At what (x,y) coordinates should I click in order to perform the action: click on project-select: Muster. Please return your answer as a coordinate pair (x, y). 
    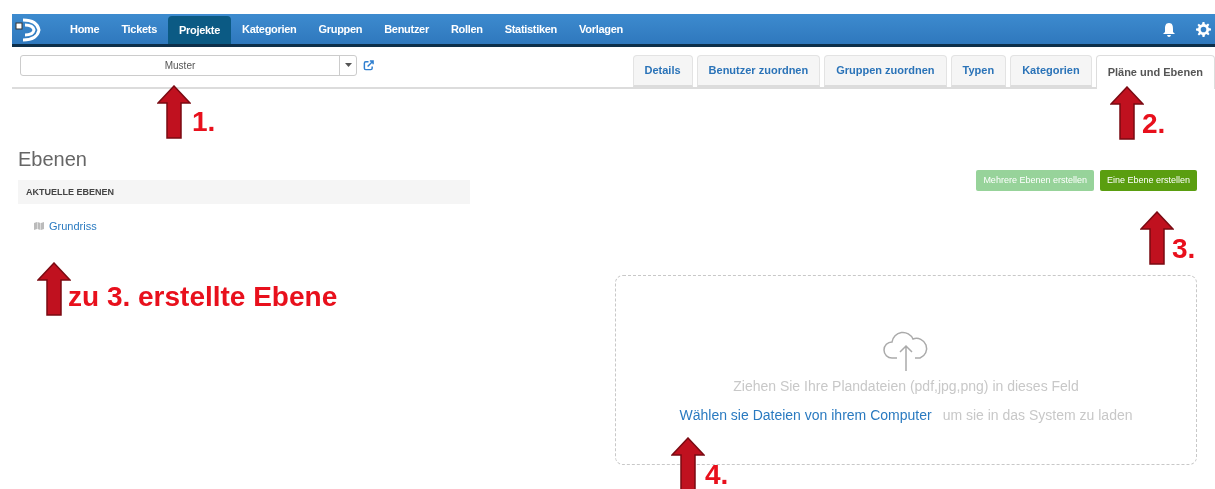
    Looking at the image, I should click on (188, 65).